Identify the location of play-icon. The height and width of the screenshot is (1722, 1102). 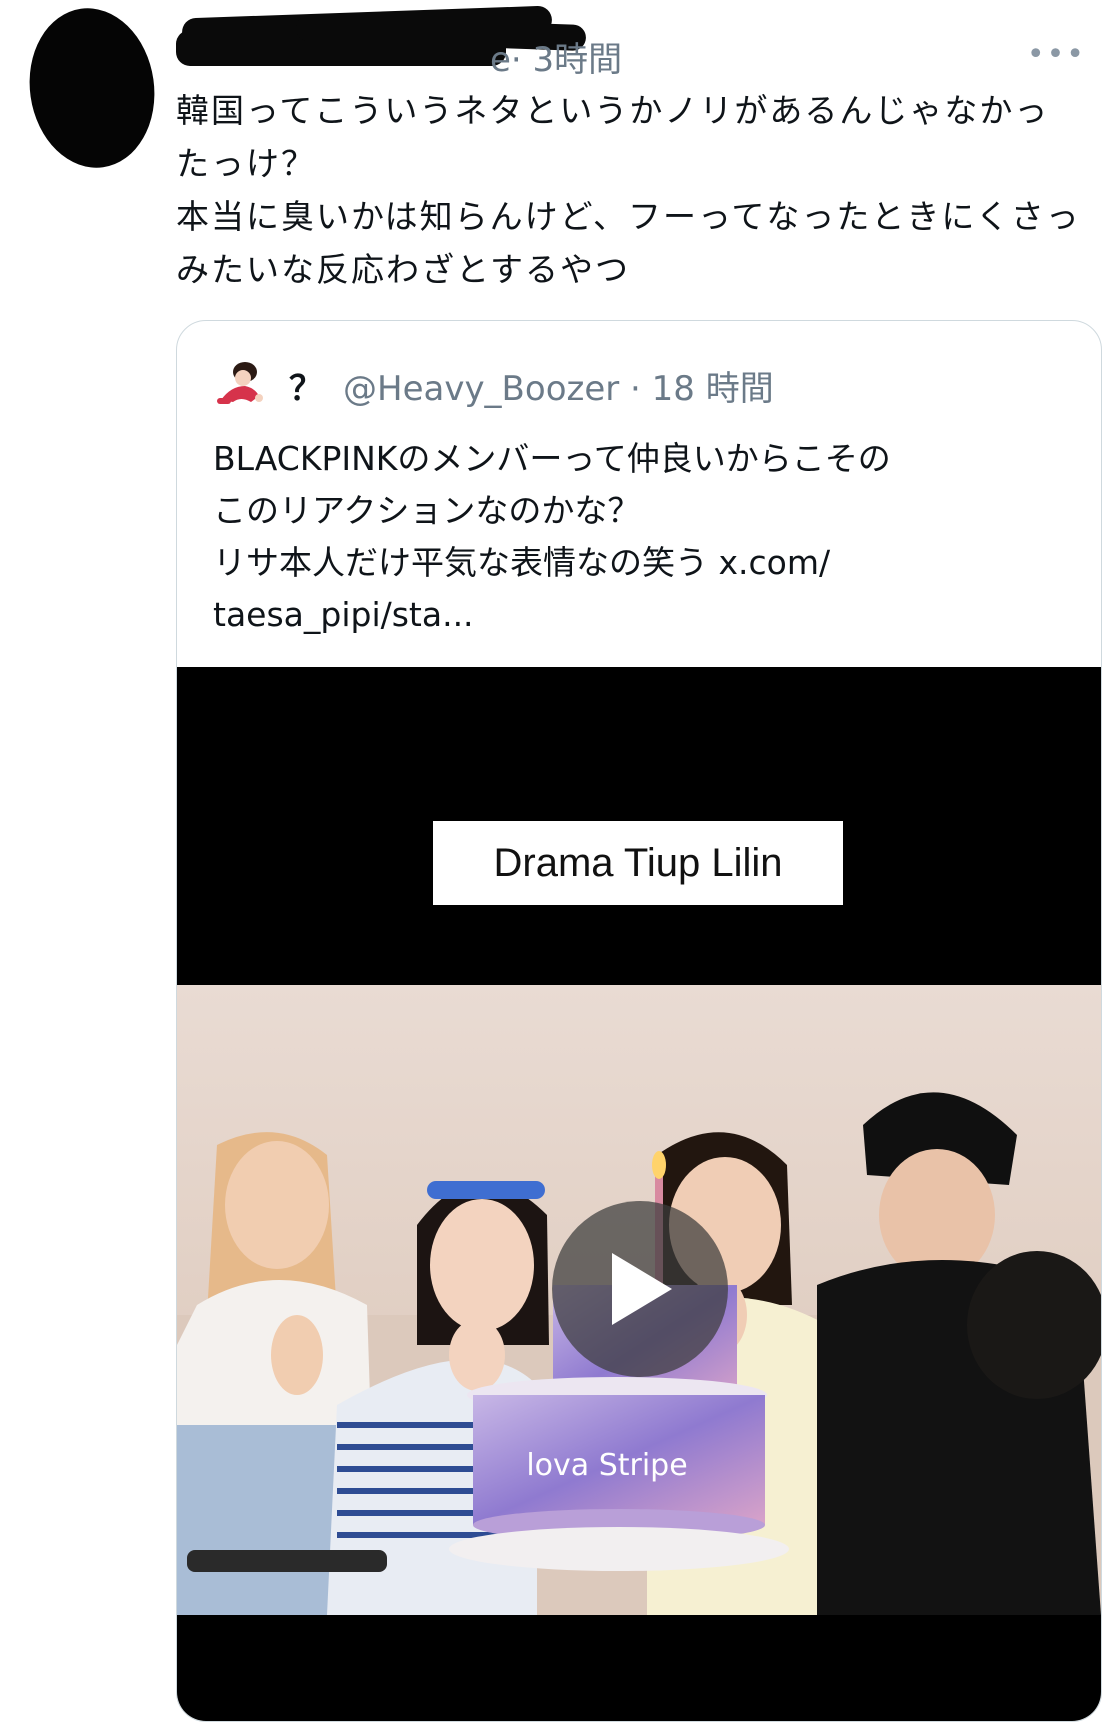
(642, 1289).